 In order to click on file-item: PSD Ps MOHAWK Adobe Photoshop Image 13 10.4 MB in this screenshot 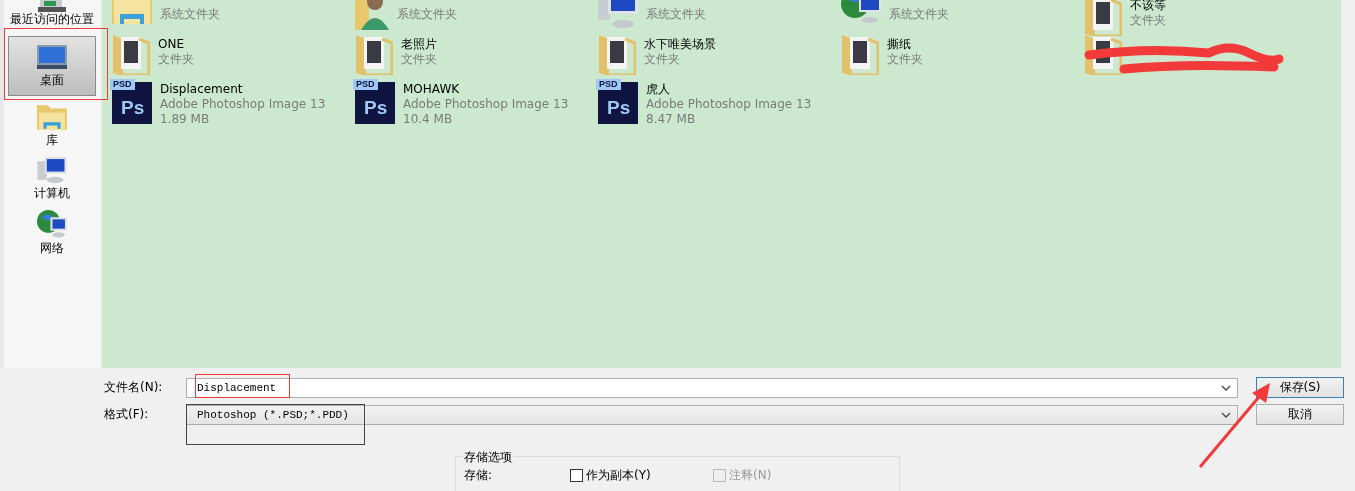, I will do `click(476, 102)`.